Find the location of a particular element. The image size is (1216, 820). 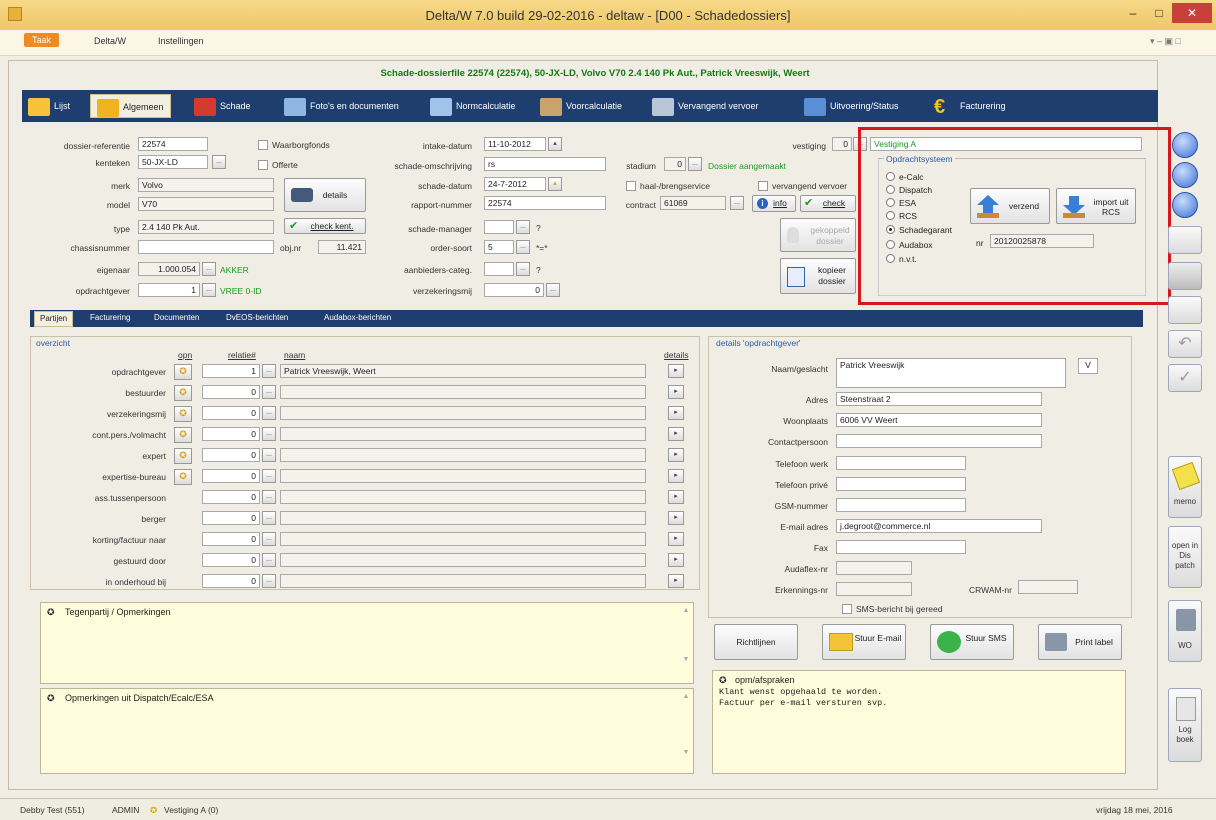

schade-manager-field is located at coordinates (499, 227).